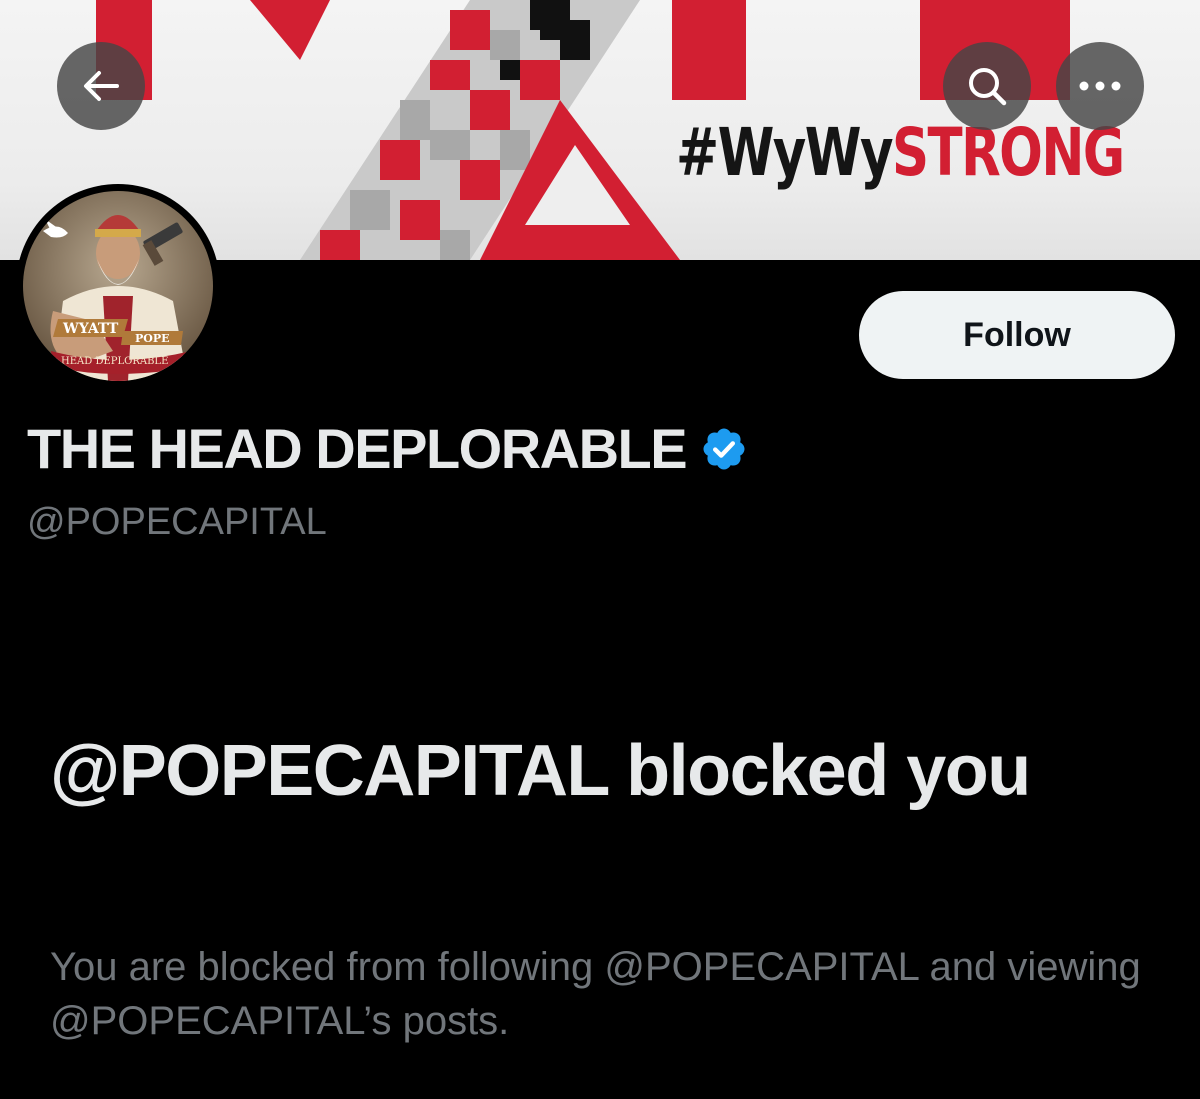  I want to click on verified-badge-icon, so click(724, 449).